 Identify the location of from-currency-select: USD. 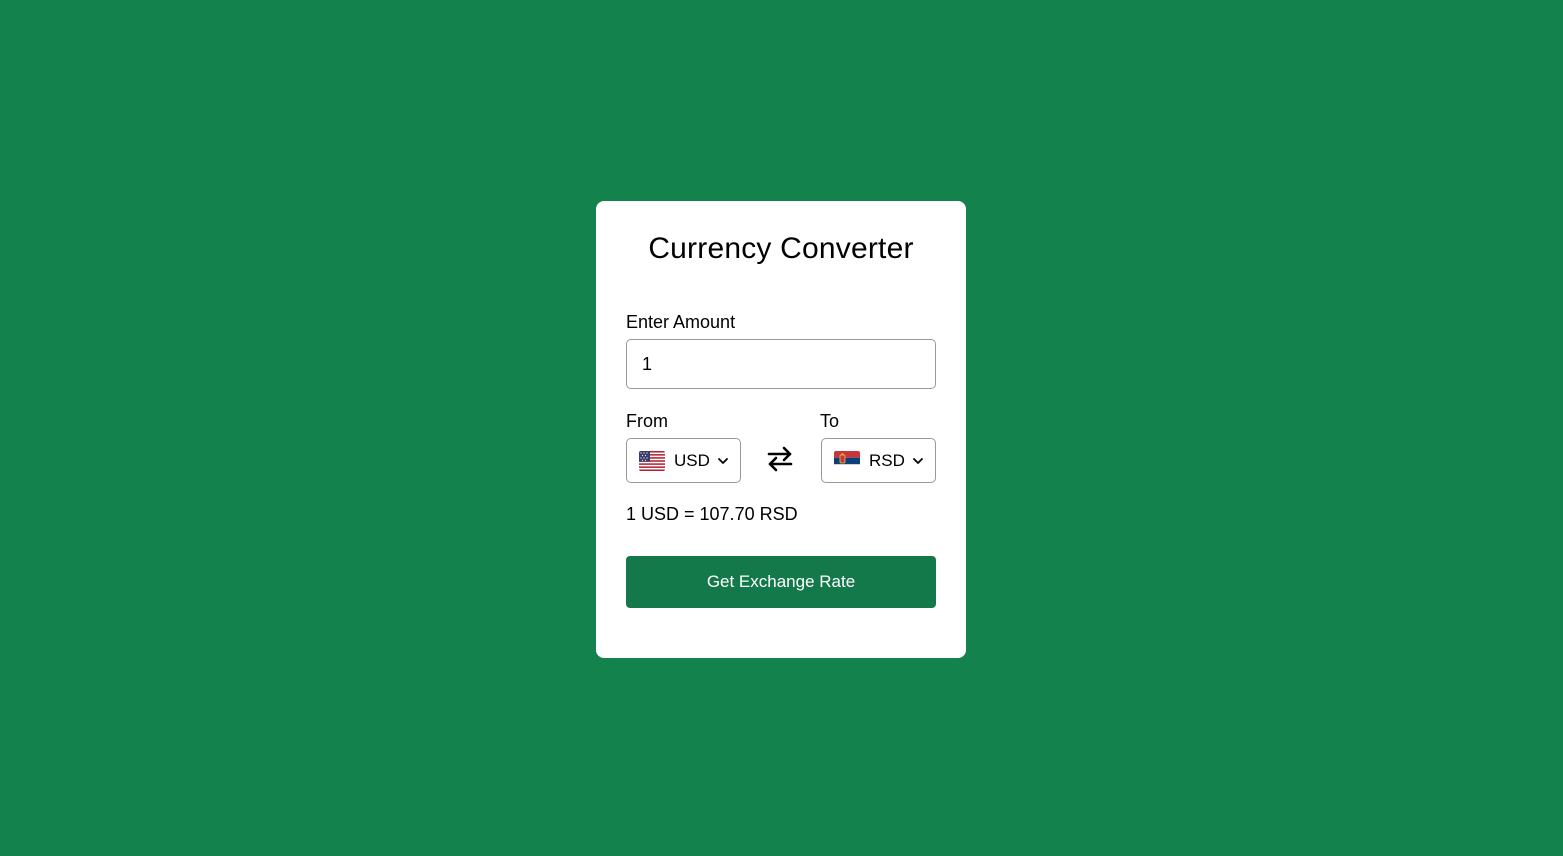
(683, 460).